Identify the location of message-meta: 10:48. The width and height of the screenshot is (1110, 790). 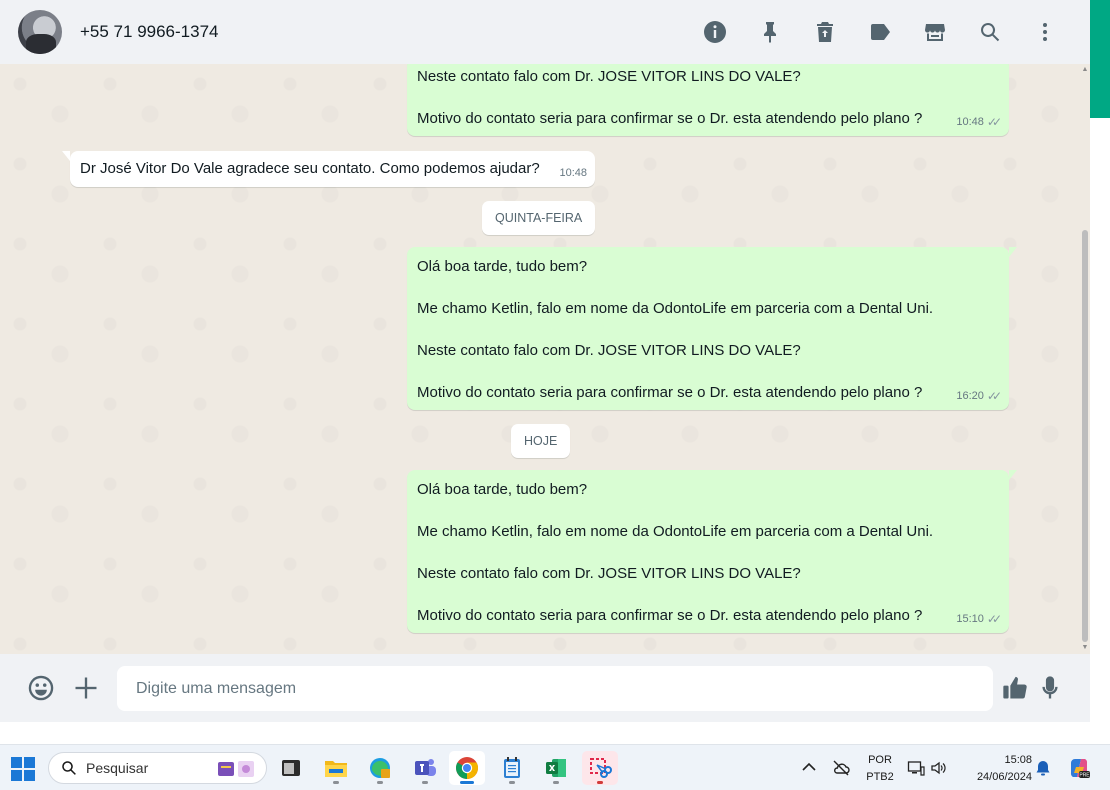
(573, 173).